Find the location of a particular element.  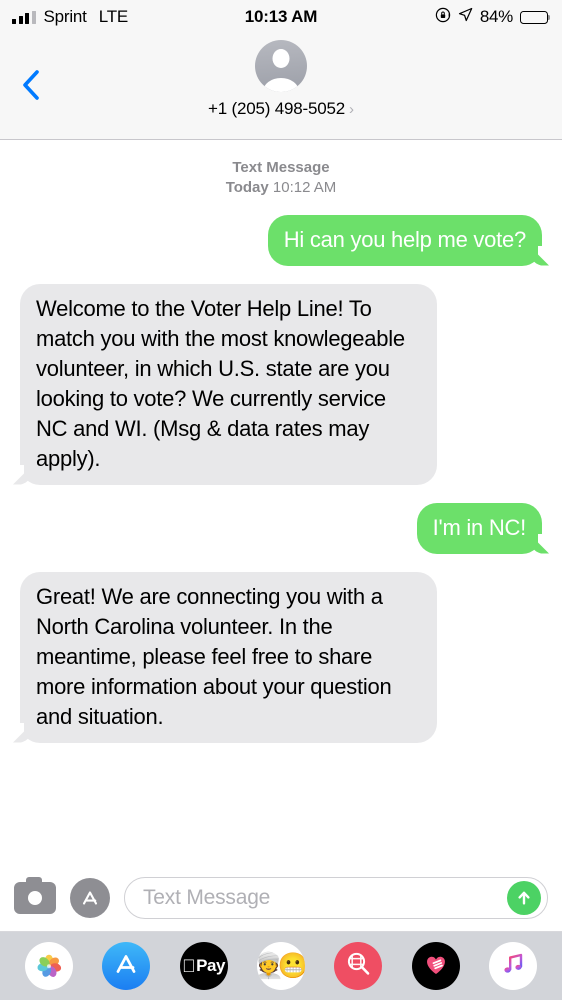

memoji-icon: 👳 😬 is located at coordinates (280, 965).